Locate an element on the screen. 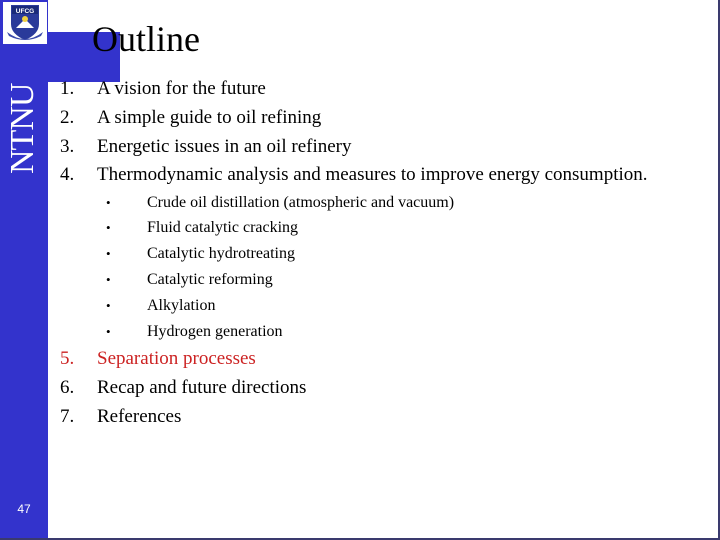 This screenshot has width=720, height=540. item-number: 5. is located at coordinates (67, 358).